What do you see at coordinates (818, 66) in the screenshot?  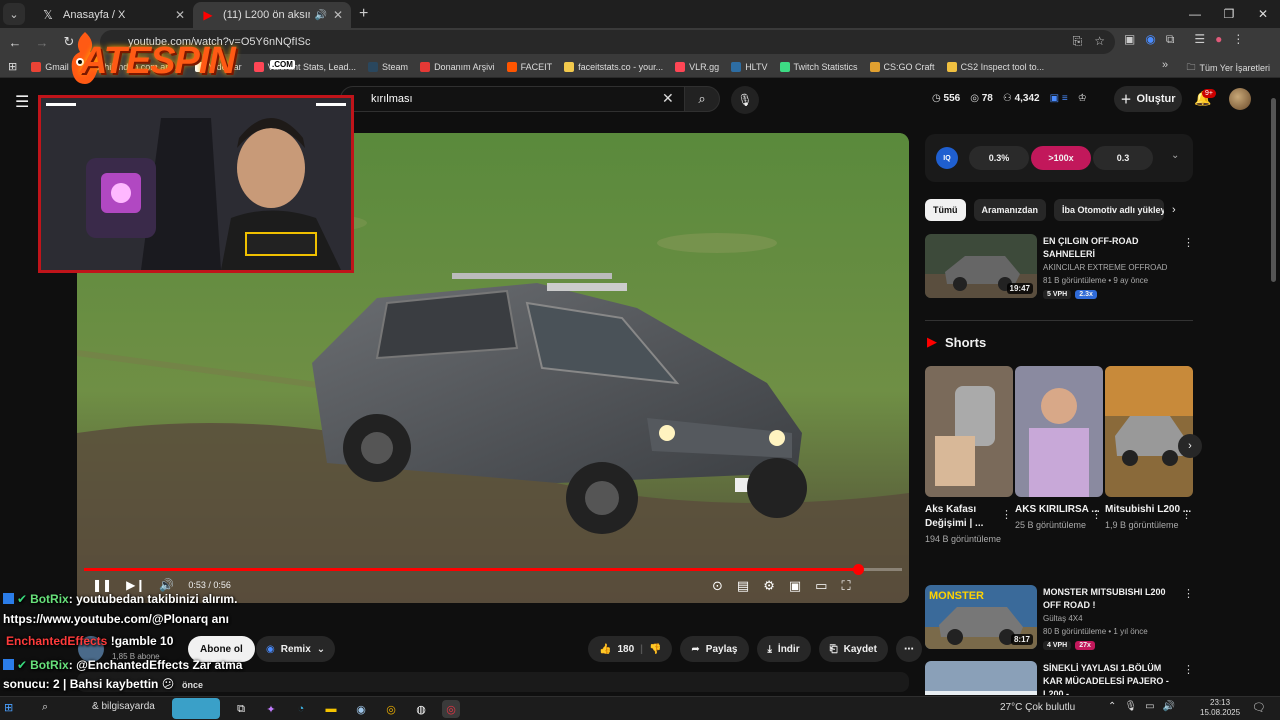 I see `bookmark-item: Twitch Statistics` at bounding box center [818, 66].